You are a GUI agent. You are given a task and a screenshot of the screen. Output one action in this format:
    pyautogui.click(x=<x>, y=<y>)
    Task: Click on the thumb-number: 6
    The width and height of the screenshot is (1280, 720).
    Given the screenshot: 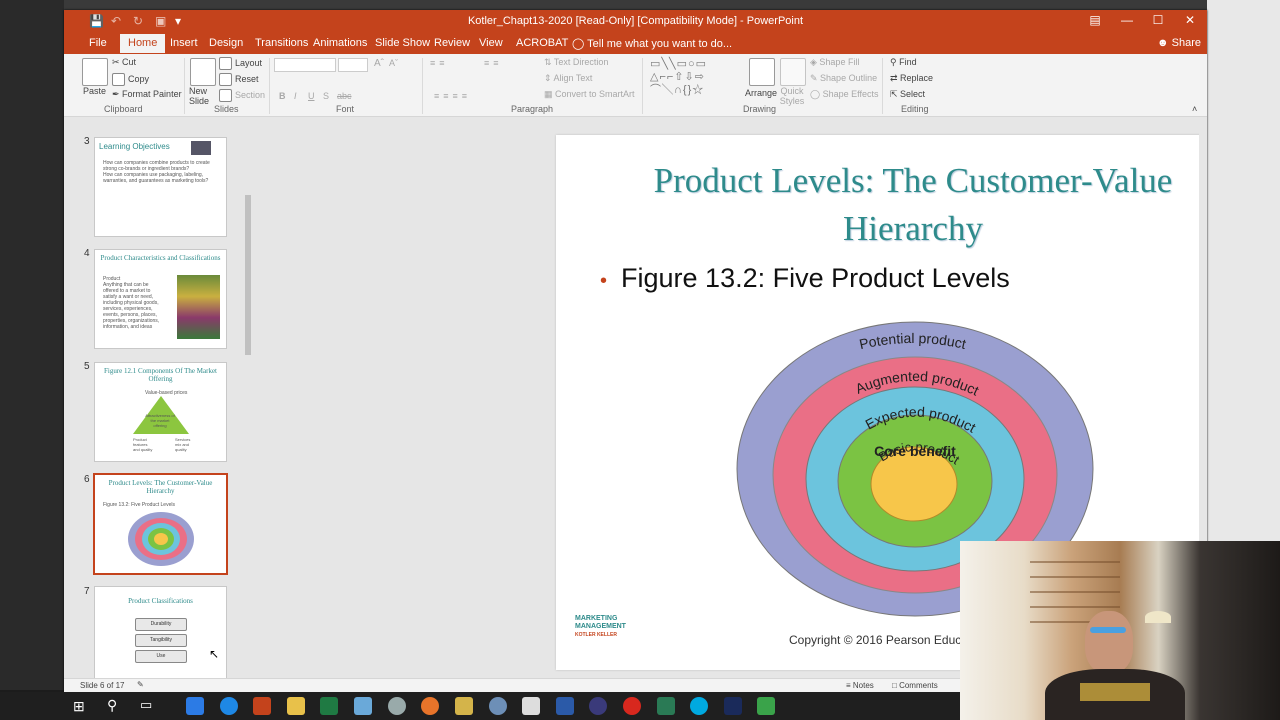 What is the action you would take?
    pyautogui.click(x=87, y=479)
    